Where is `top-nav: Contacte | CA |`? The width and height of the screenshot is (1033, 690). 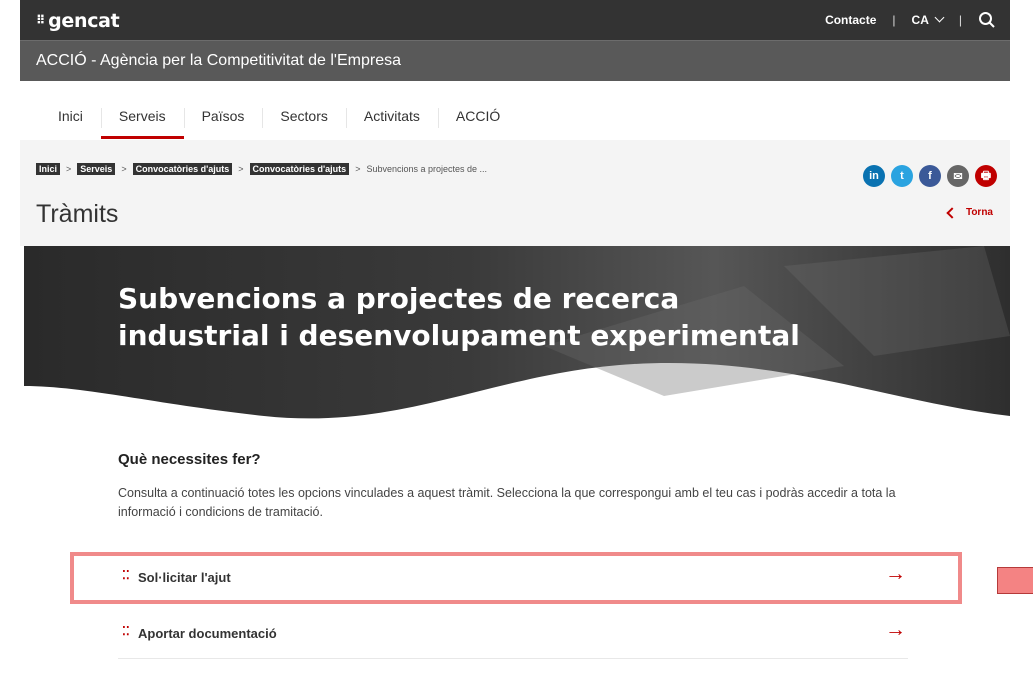
top-nav: Contacte | CA | is located at coordinates (910, 20).